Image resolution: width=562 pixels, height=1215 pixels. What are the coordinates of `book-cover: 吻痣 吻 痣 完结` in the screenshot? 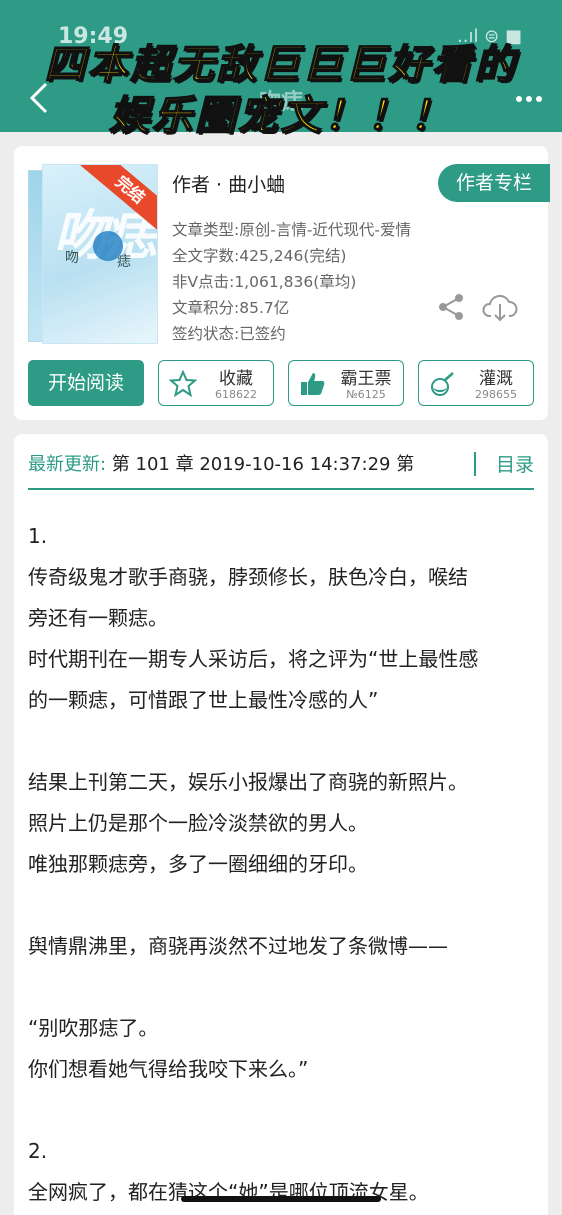 It's located at (93, 254).